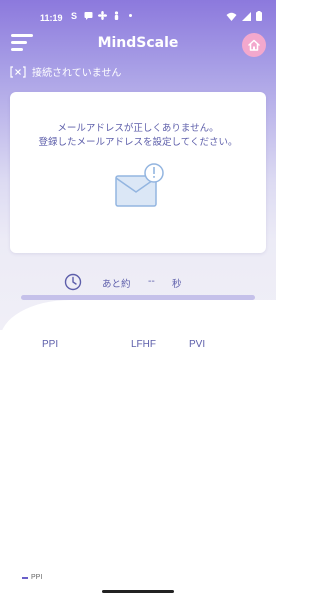 The width and height of the screenshot is (320, 598). I want to click on timer-value: --, so click(151, 281).